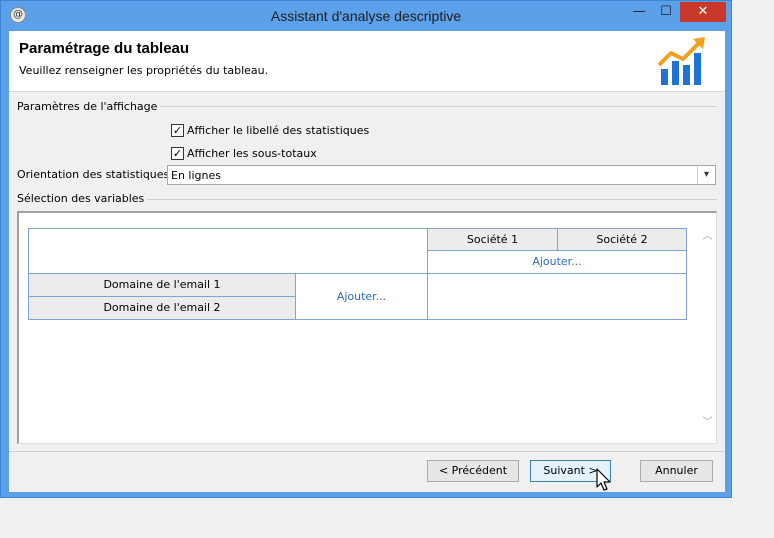 This screenshot has height=538, width=774. What do you see at coordinates (639, 12) in the screenshot?
I see `minimize-button: —` at bounding box center [639, 12].